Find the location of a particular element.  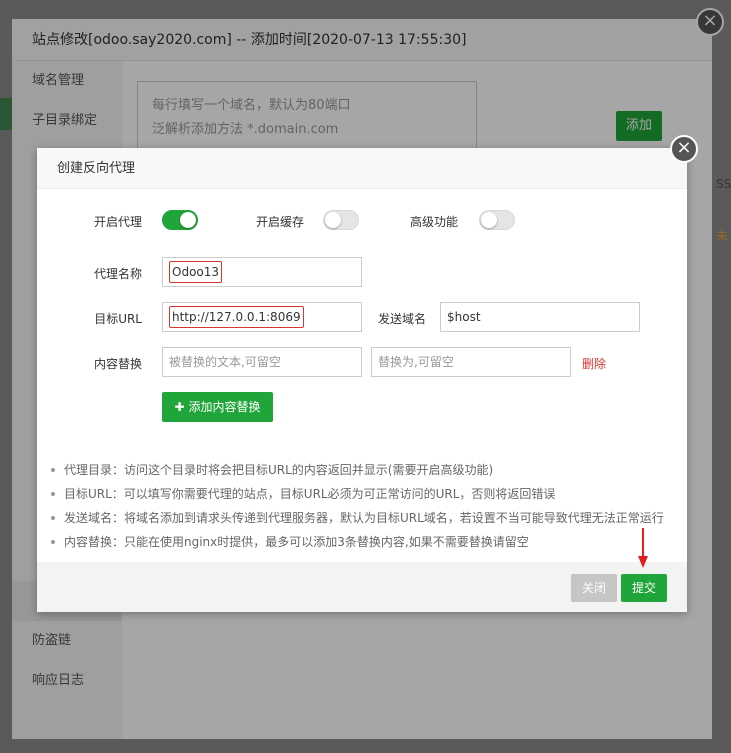

target-url-input: http://127.0.0.1:8069 is located at coordinates (262, 317).